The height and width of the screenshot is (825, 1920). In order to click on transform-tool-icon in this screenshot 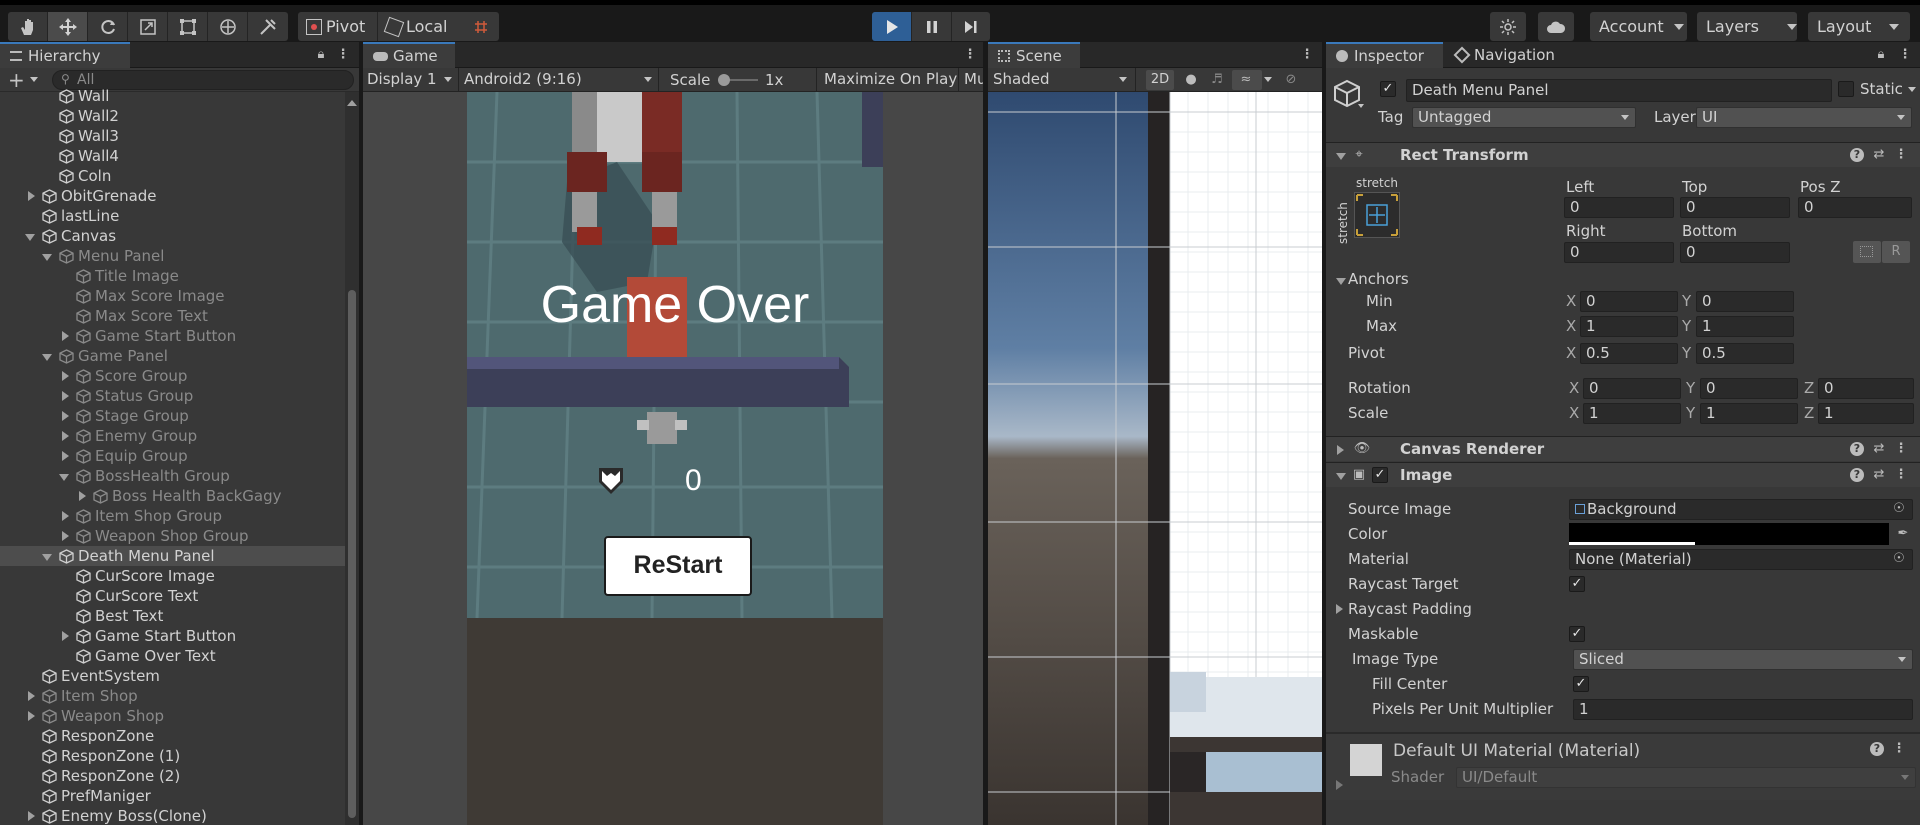, I will do `click(228, 26)`.